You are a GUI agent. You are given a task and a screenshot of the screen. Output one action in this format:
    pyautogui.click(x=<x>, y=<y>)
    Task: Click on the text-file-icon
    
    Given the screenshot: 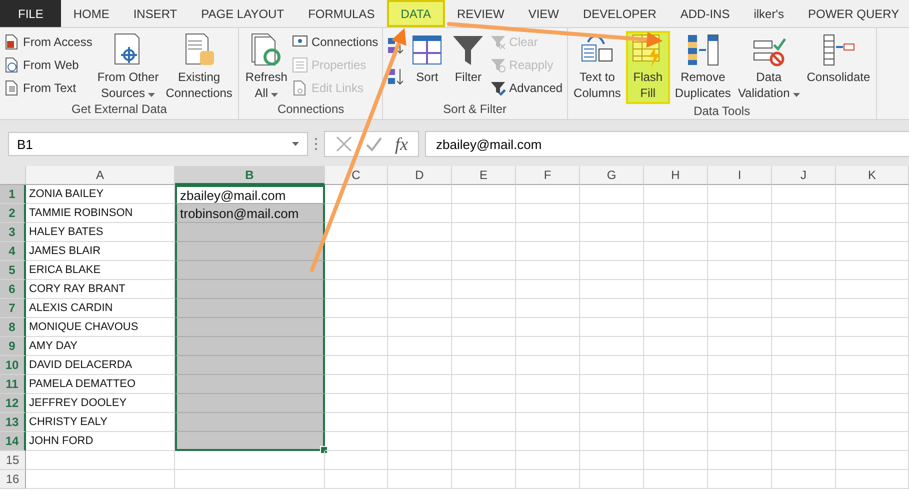 What is the action you would take?
    pyautogui.click(x=12, y=88)
    